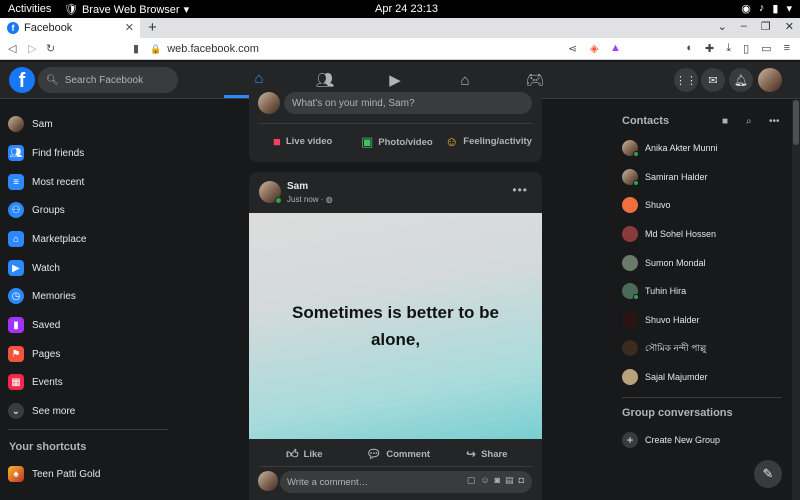 The image size is (800, 500). Describe the element at coordinates (35, 382) in the screenshot. I see `sidebar-item-events: ▦ Events` at that location.